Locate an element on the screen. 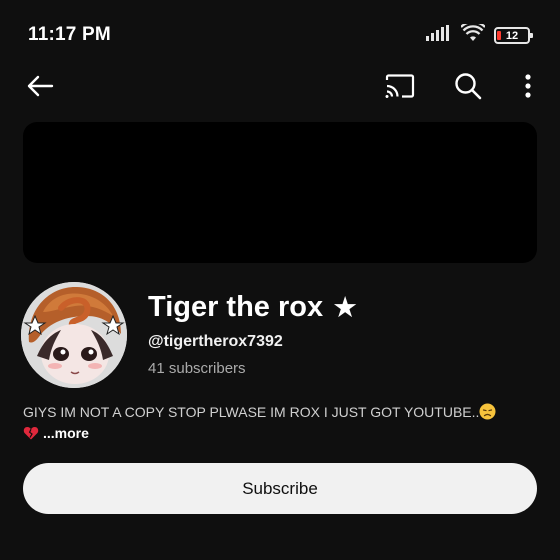  status-icons: 12 is located at coordinates (479, 33).